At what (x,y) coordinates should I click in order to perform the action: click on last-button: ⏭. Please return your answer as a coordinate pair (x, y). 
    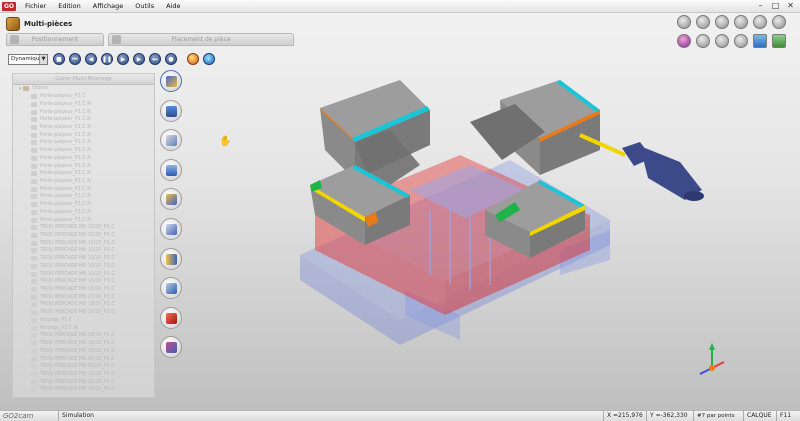
    Looking at the image, I should click on (155, 59).